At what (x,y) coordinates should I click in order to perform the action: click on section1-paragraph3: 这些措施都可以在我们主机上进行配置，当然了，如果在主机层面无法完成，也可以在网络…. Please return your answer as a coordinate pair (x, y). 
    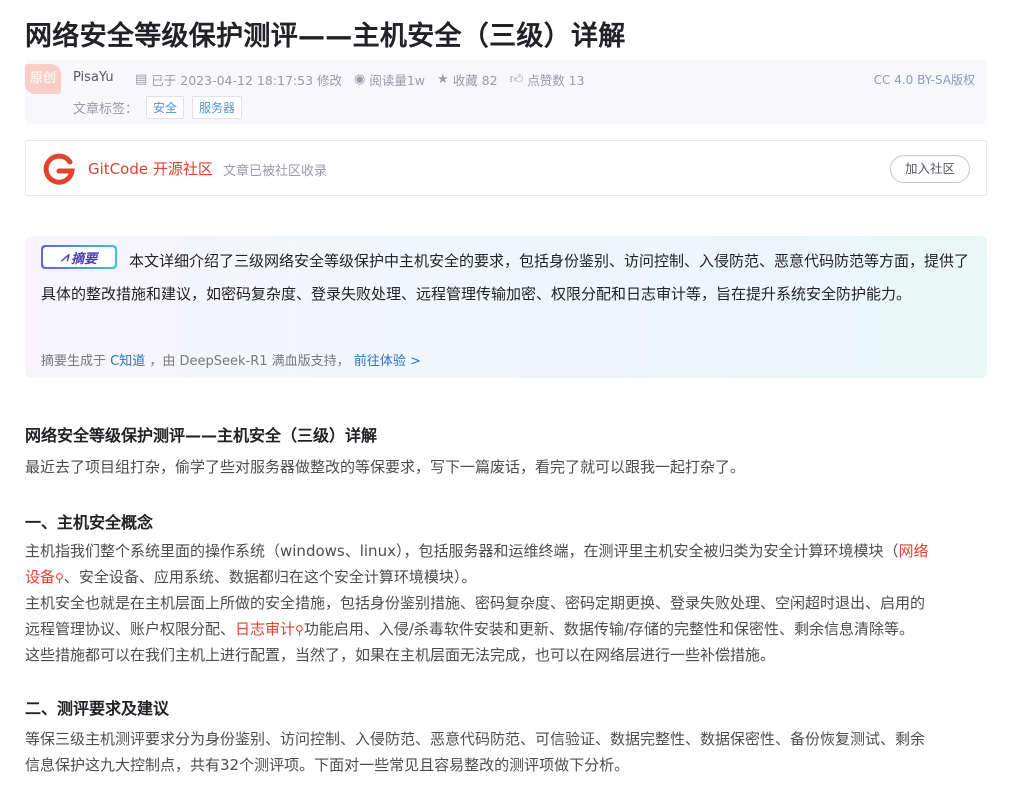
    Looking at the image, I should click on (400, 655).